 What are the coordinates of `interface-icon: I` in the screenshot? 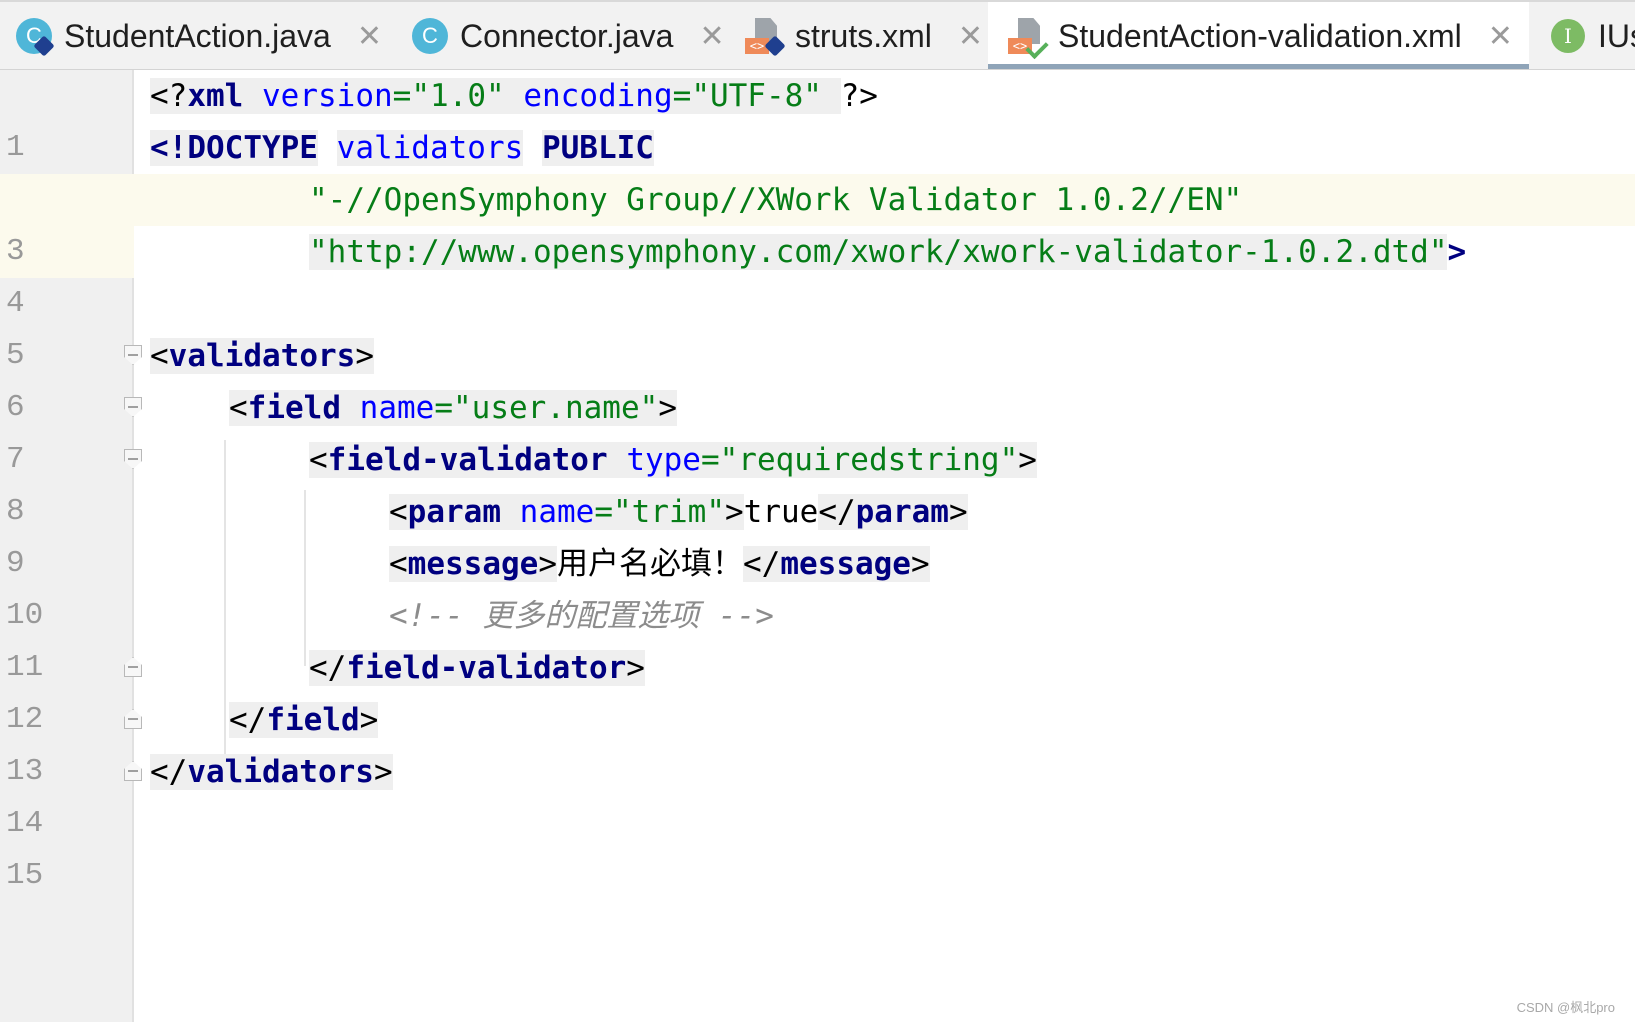 It's located at (1568, 36).